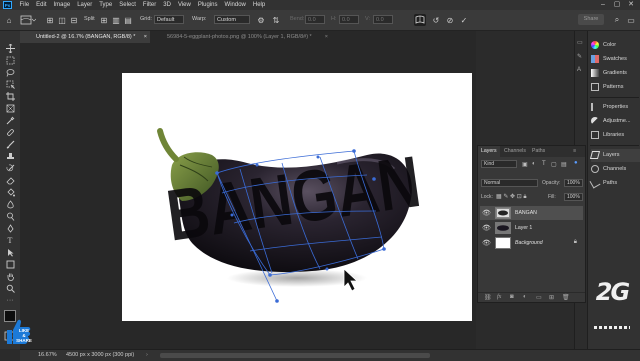  I want to click on menu-layer: Layer, so click(85, 5).